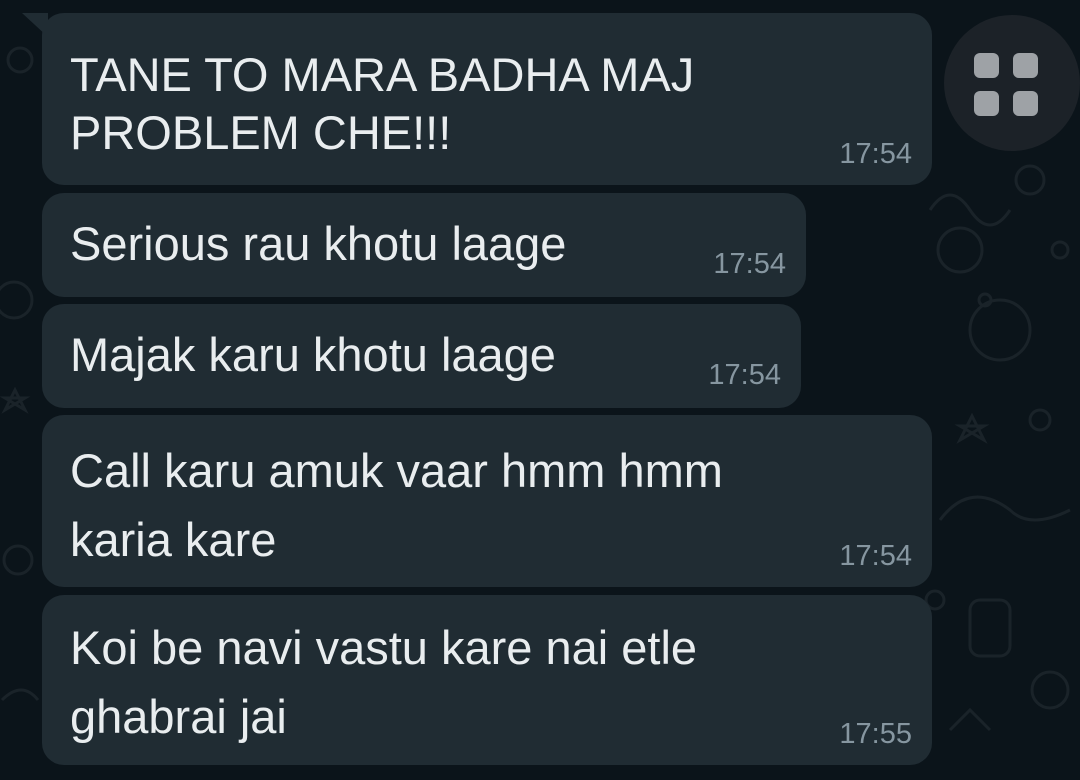  I want to click on message-timestamp: 17:55, so click(875, 734).